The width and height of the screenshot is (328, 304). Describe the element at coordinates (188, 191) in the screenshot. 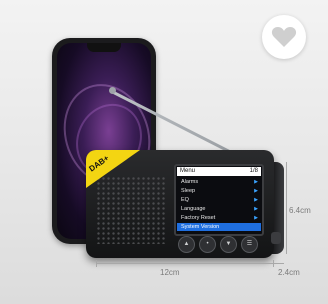

I see `menu-item-label: Sleep` at that location.